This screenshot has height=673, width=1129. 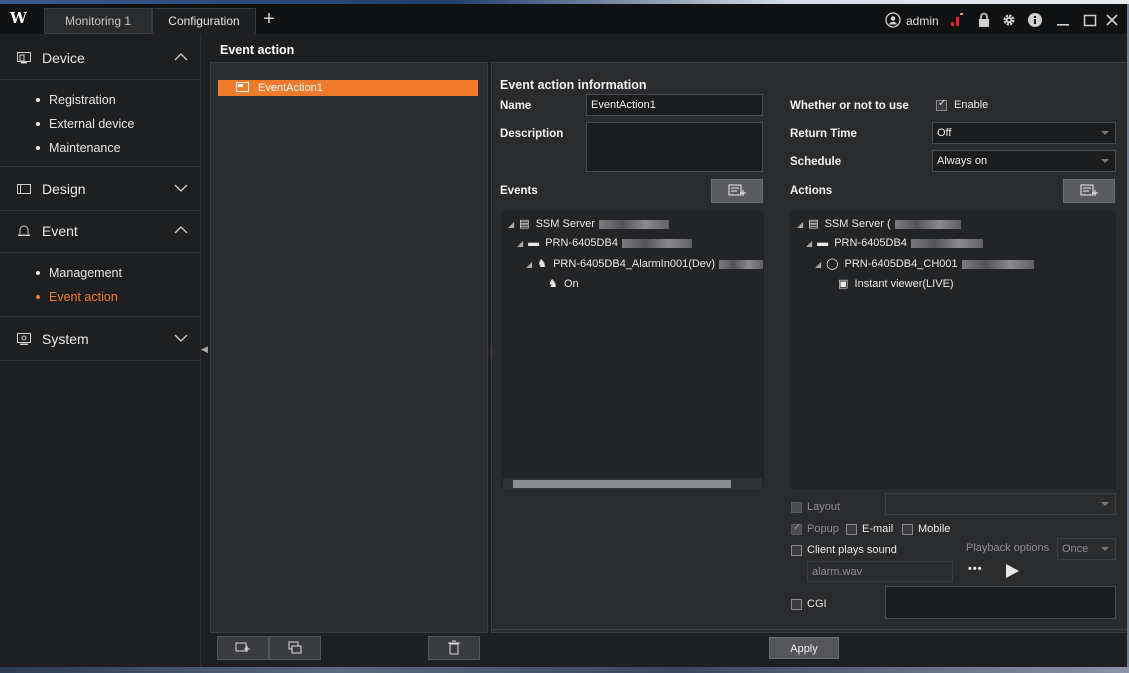 I want to click on name-field: EventAction1, so click(x=674, y=105).